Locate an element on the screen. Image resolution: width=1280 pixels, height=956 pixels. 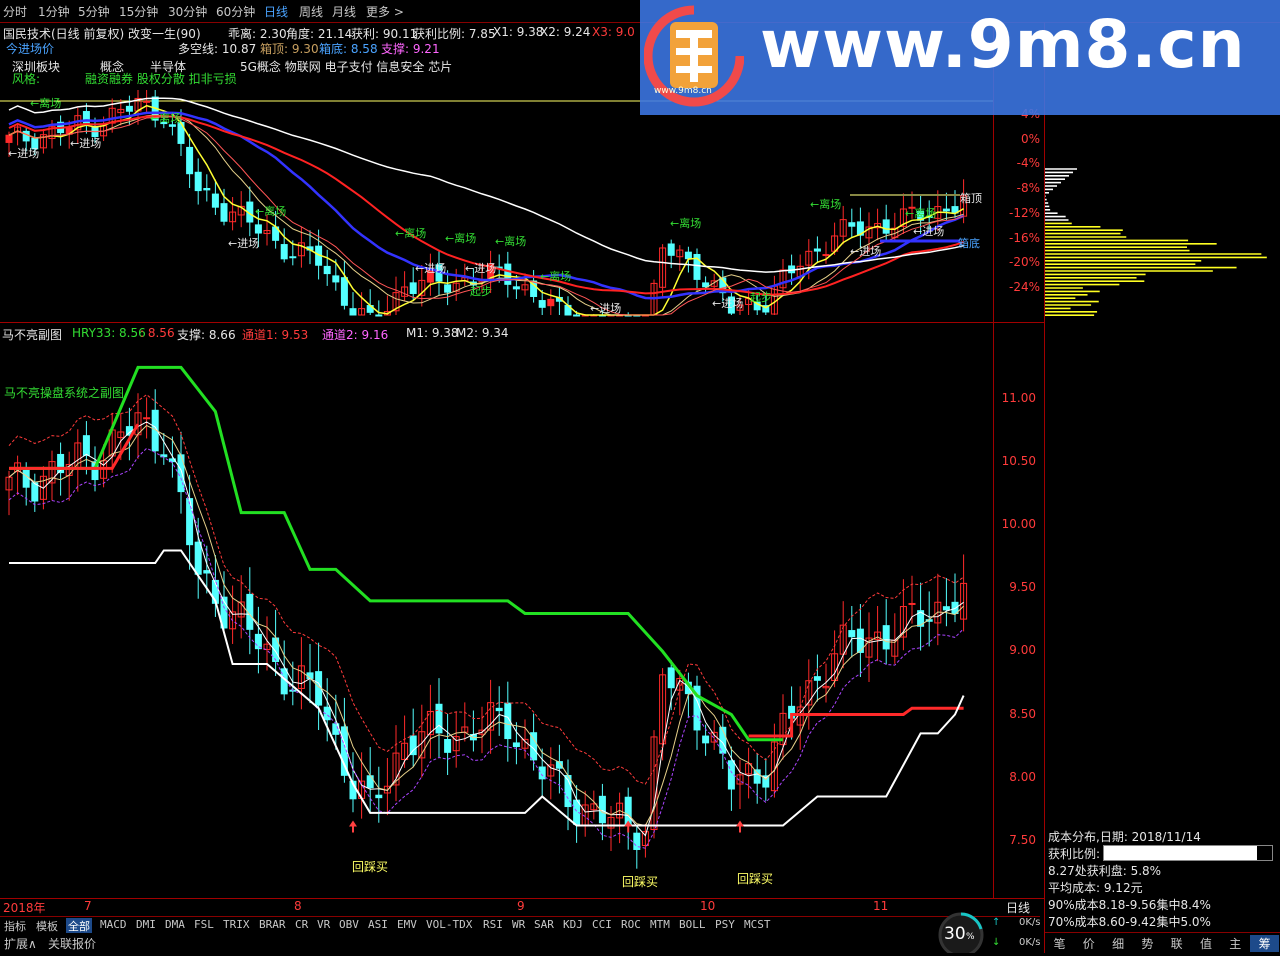
cost-70: 70%成本8.60-9.42集中5.0% is located at coordinates (1129, 922).